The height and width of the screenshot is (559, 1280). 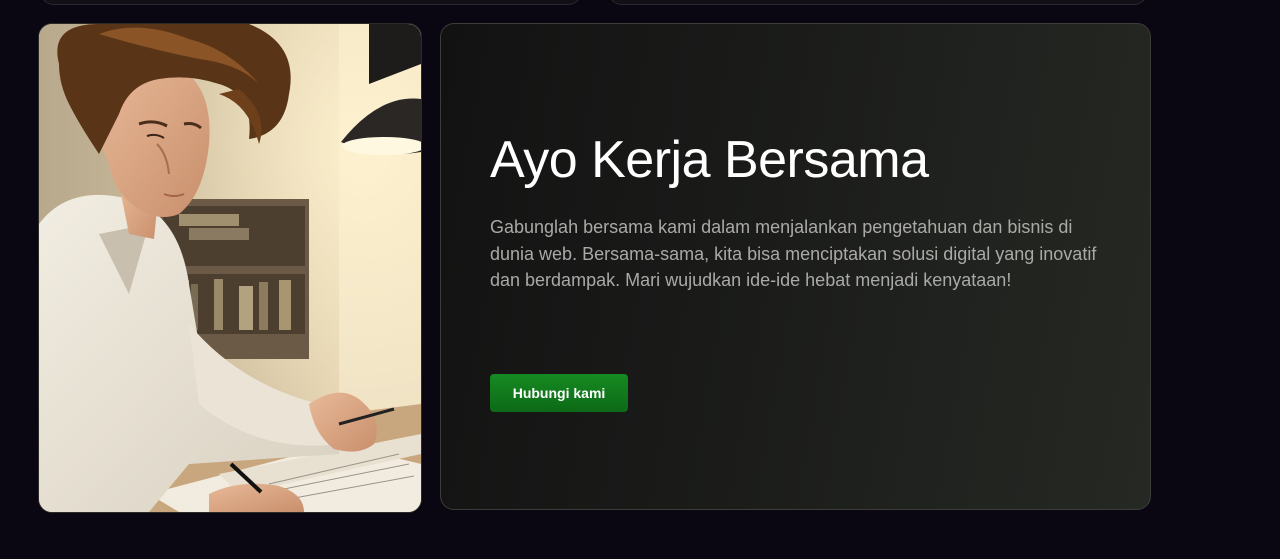 I want to click on previous-card-left, so click(x=311, y=2).